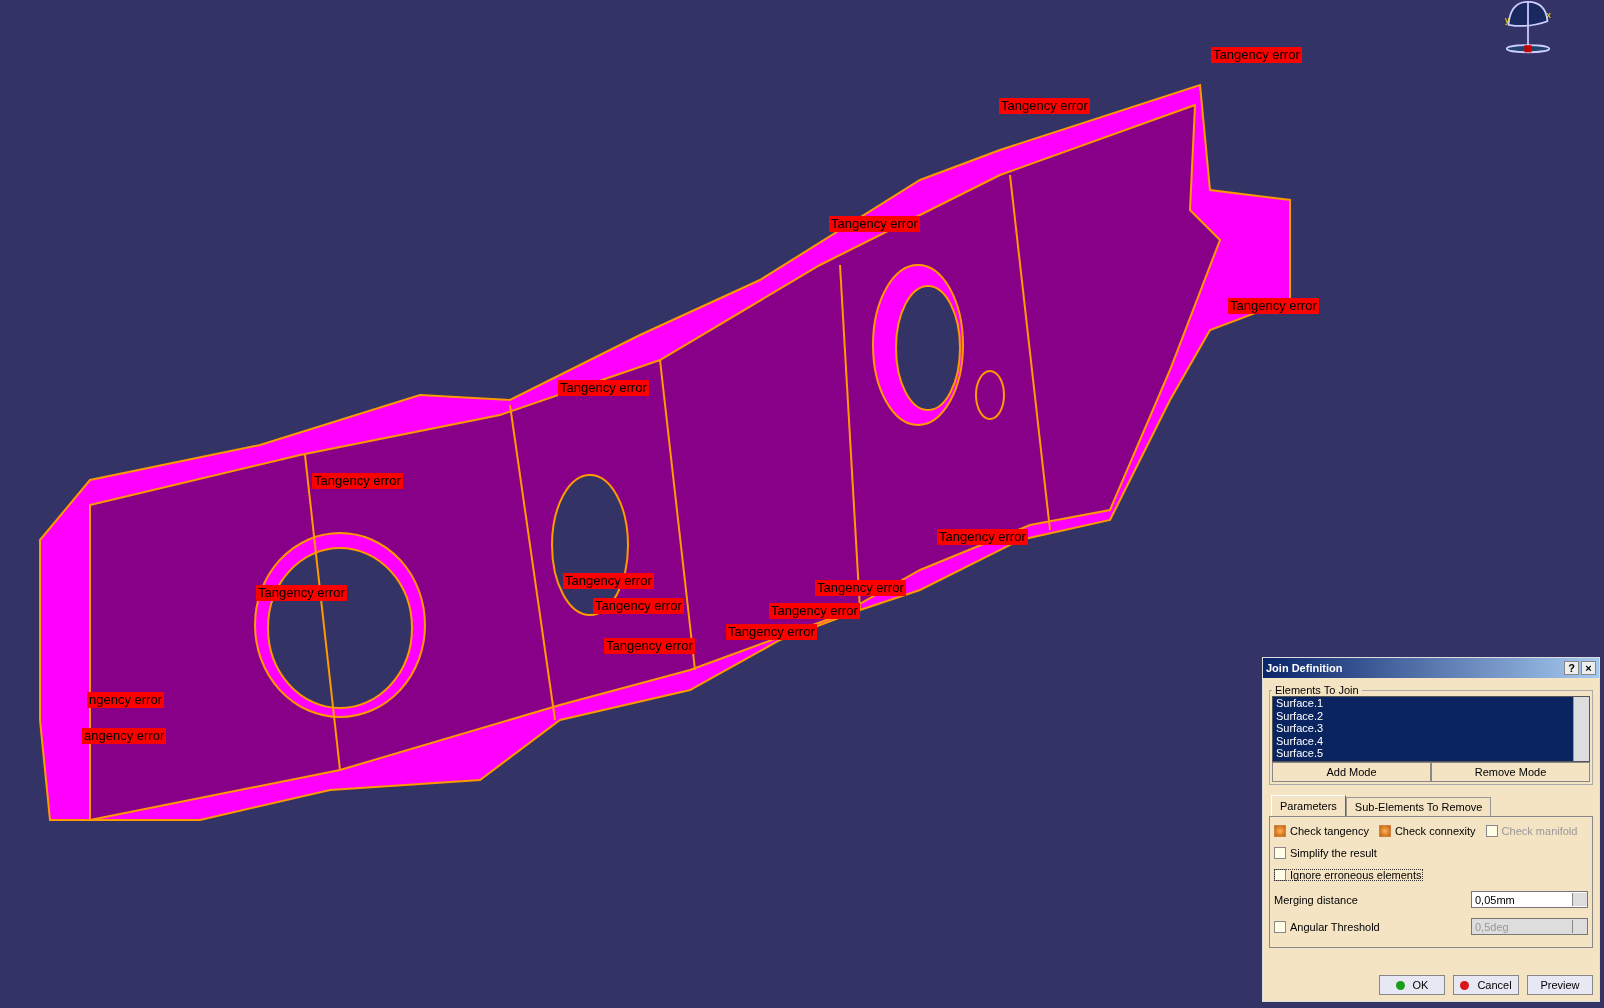  Describe the element at coordinates (1431, 853) in the screenshot. I see `checkbox: Simplify the result` at that location.